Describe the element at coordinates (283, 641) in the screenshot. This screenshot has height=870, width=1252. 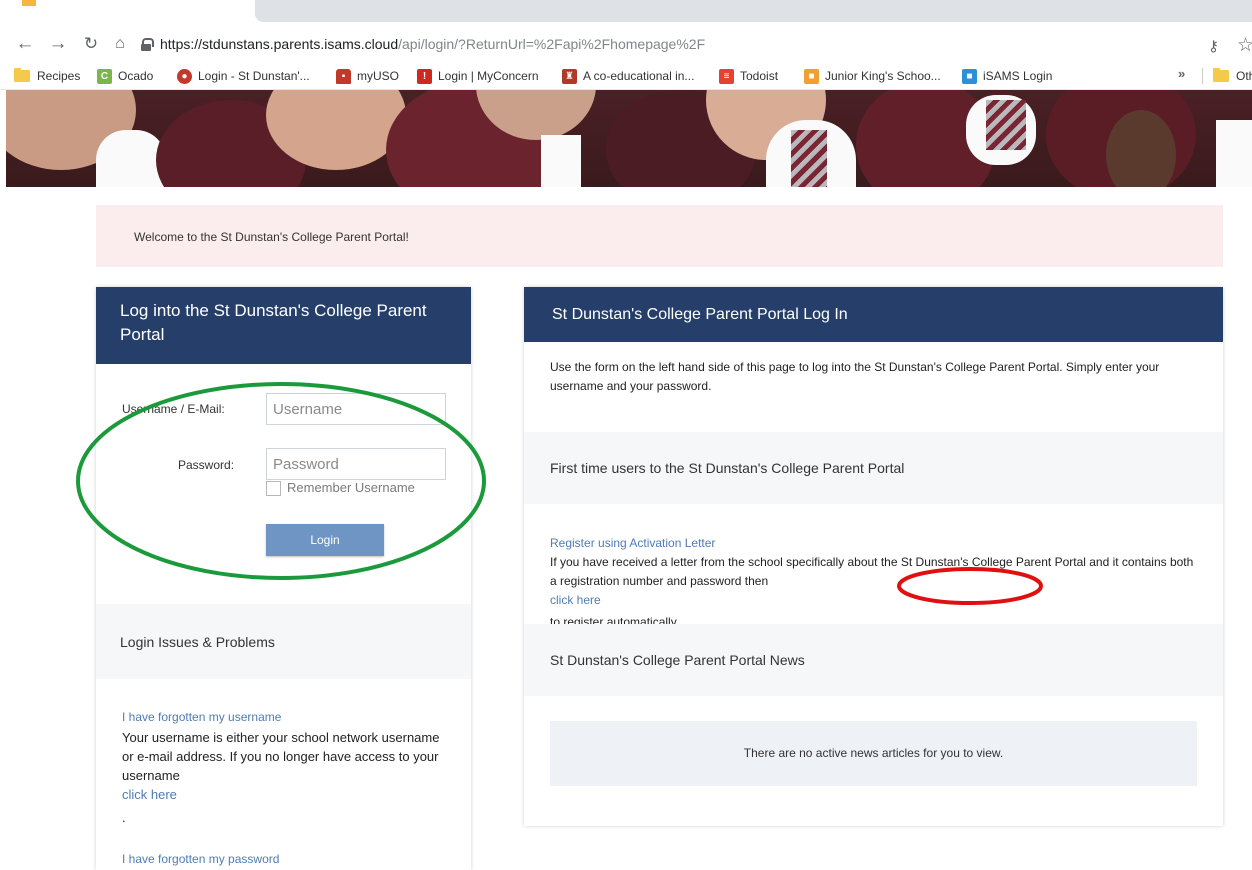
I see `login-issues-section: Login Issues & Problems` at that location.